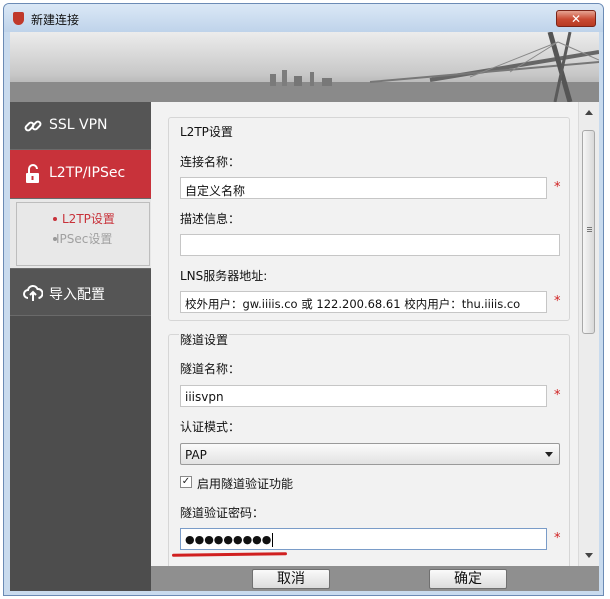 Image resolution: width=610 pixels, height=599 pixels. I want to click on bridge-skyline-illustration, so click(304, 67).